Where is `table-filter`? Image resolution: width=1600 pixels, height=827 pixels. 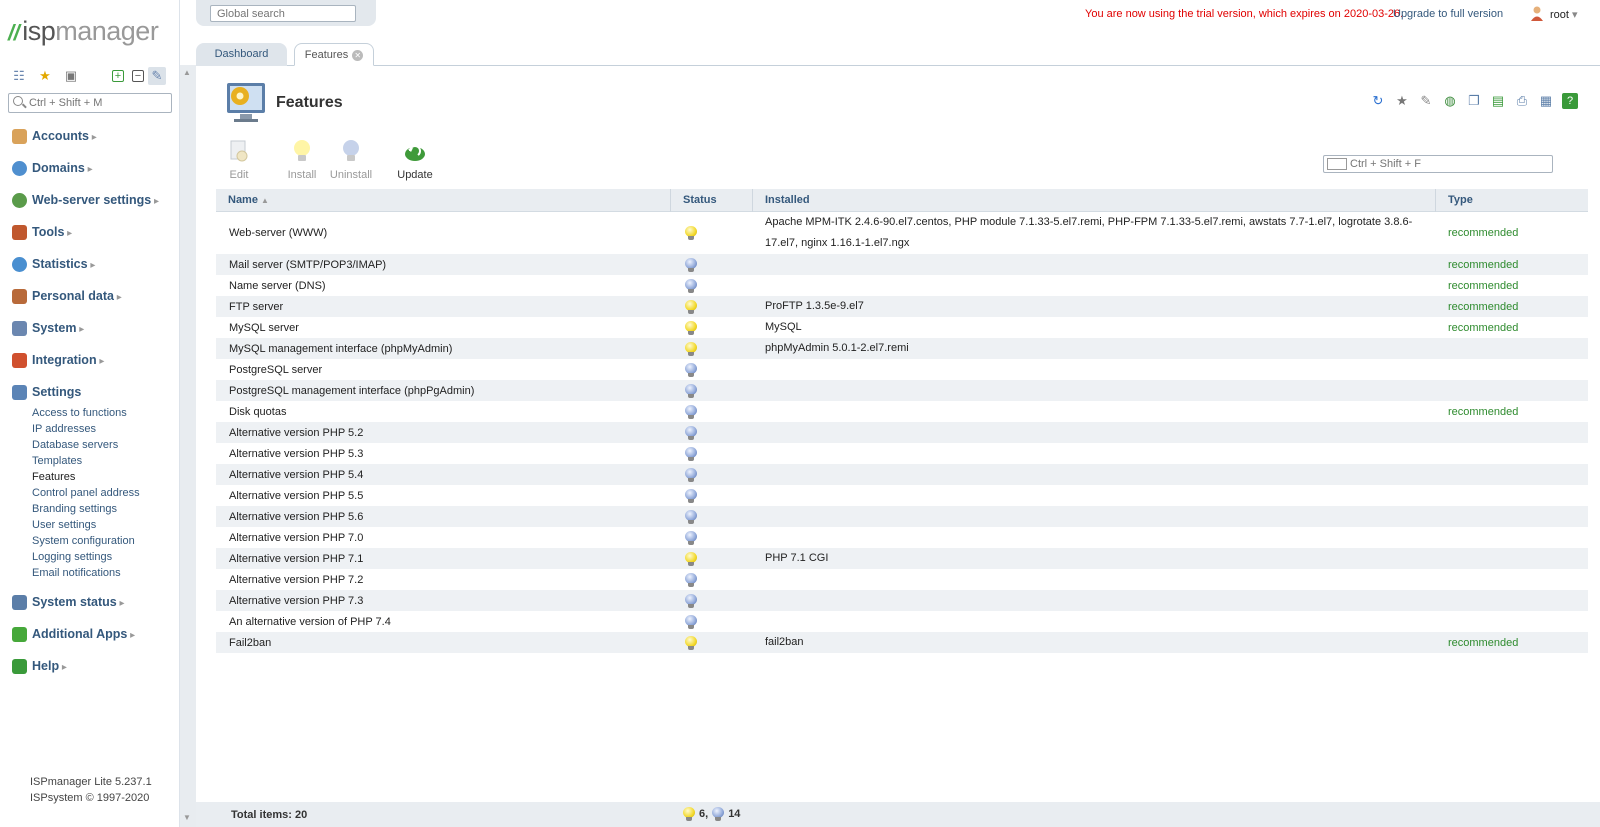
table-filter is located at coordinates (1438, 164).